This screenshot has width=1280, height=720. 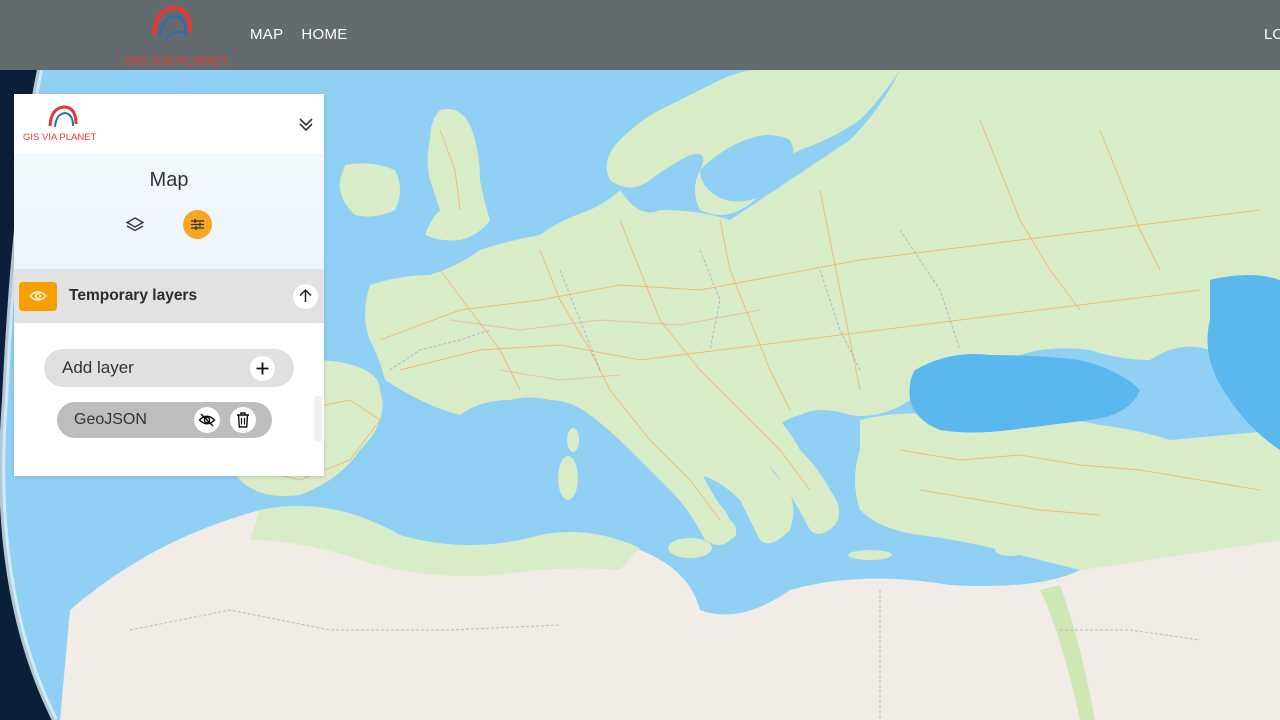 I want to click on temporary-layers-header: Temporary layers, so click(x=169, y=296).